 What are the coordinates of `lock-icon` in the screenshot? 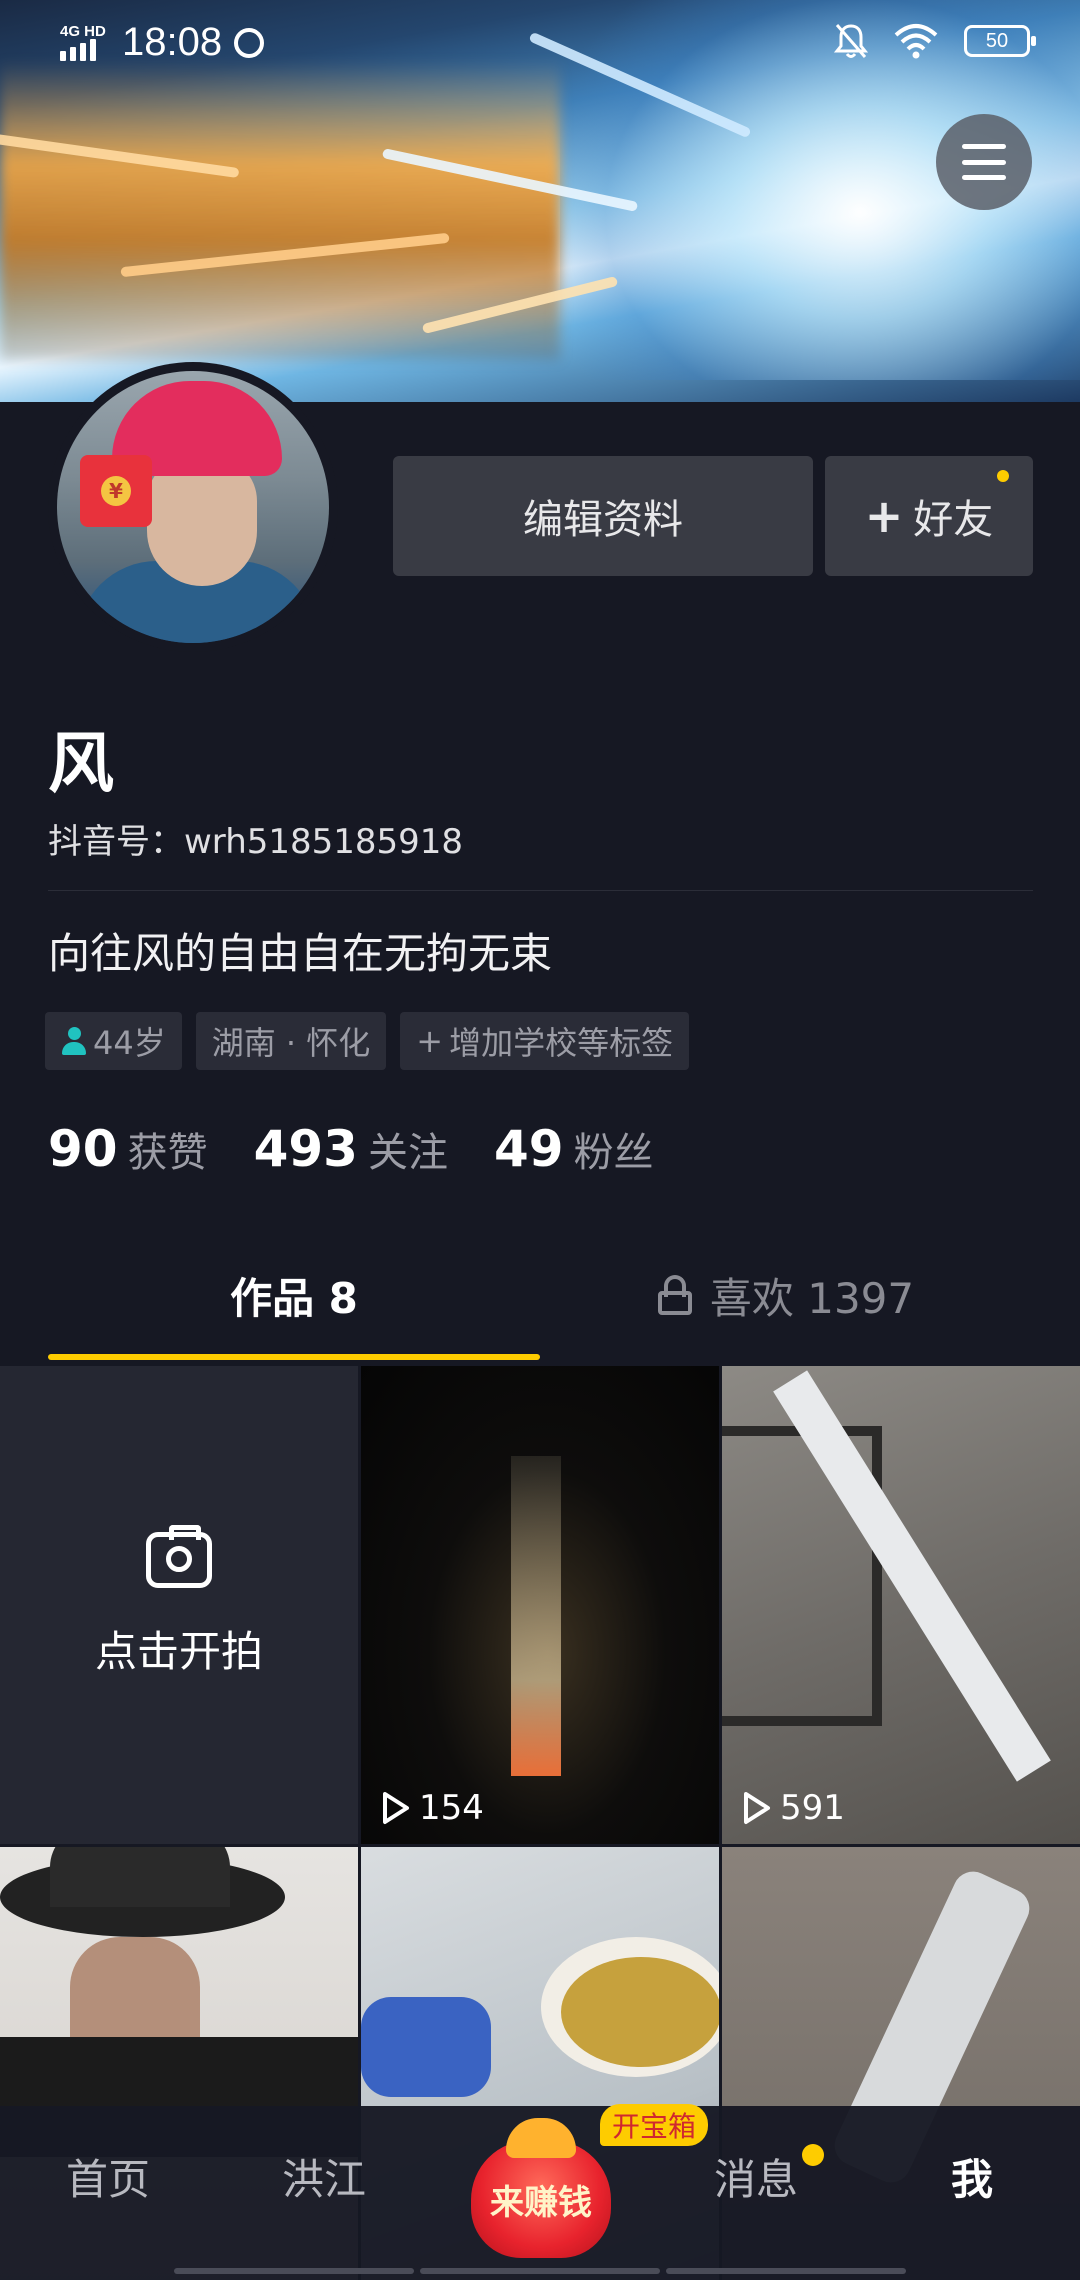 It's located at (674, 1295).